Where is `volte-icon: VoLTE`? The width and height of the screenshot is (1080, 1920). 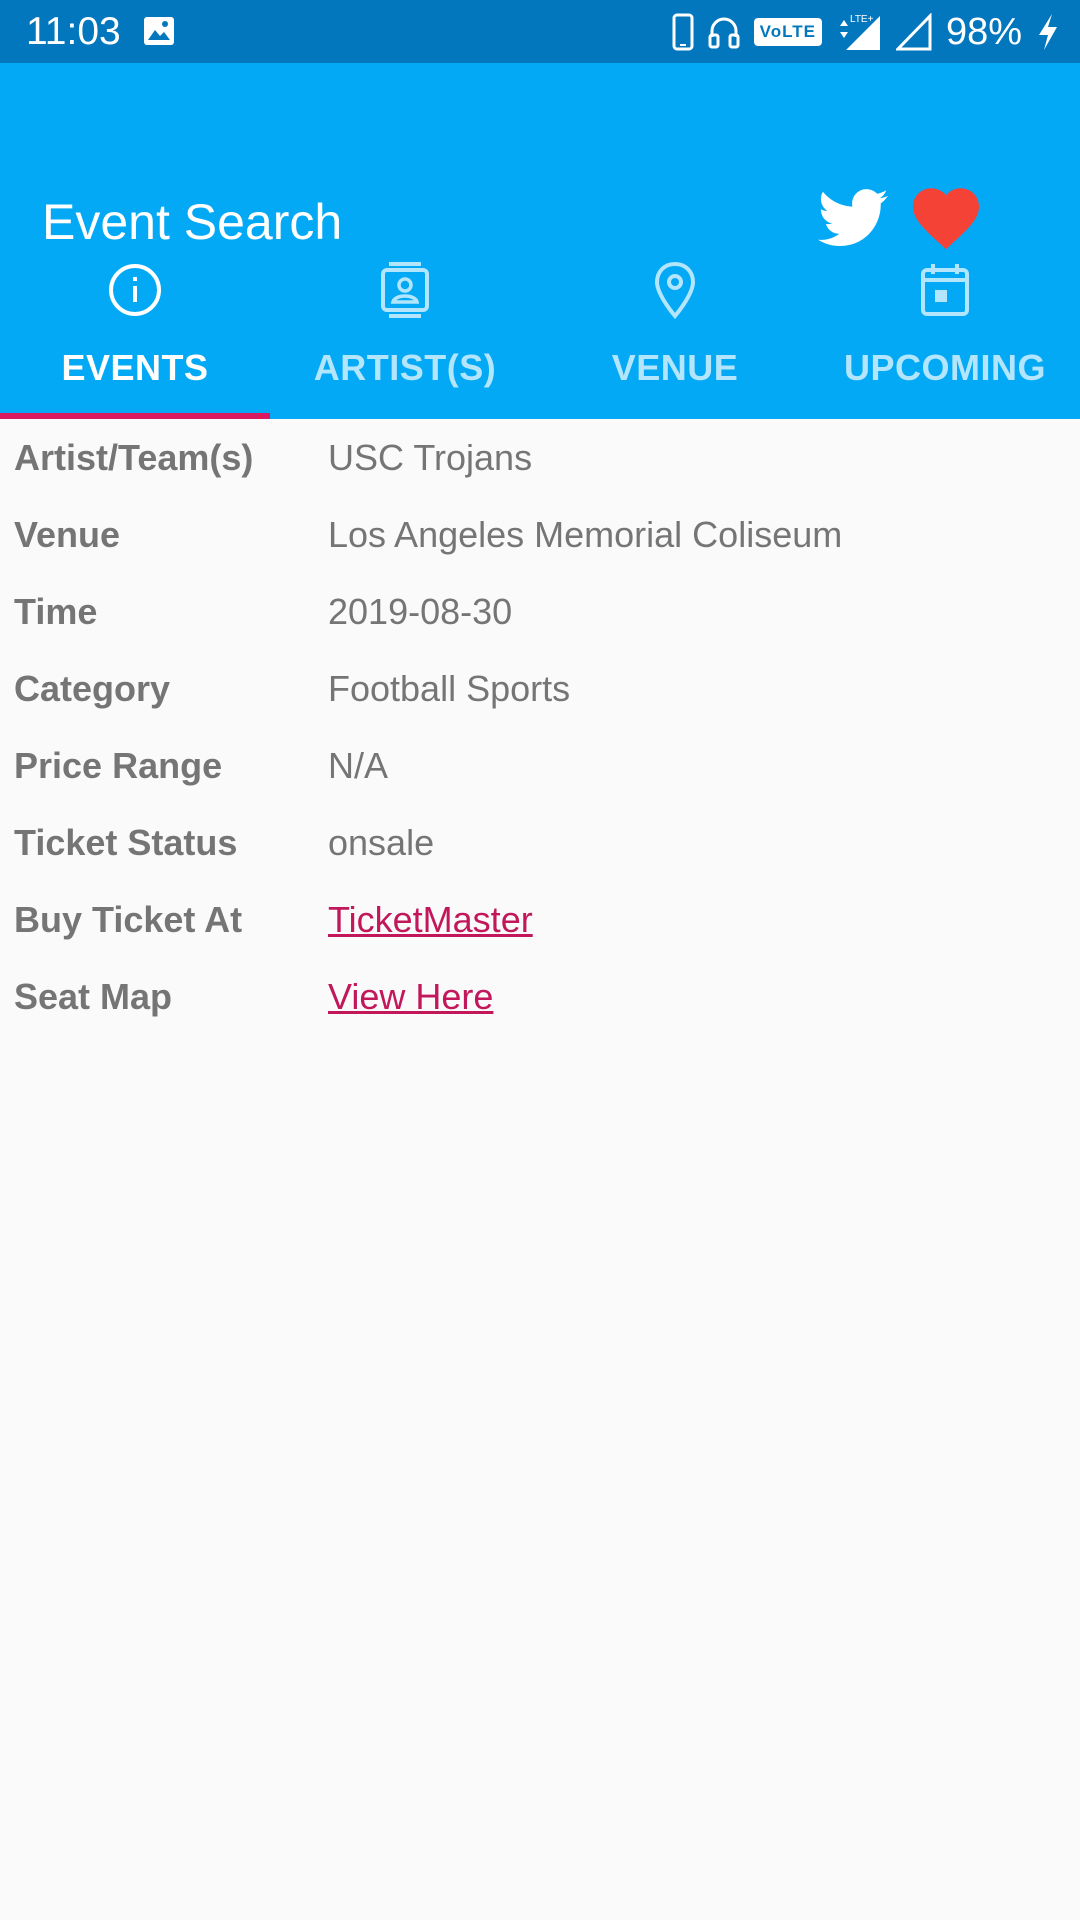 volte-icon: VoLTE is located at coordinates (787, 32).